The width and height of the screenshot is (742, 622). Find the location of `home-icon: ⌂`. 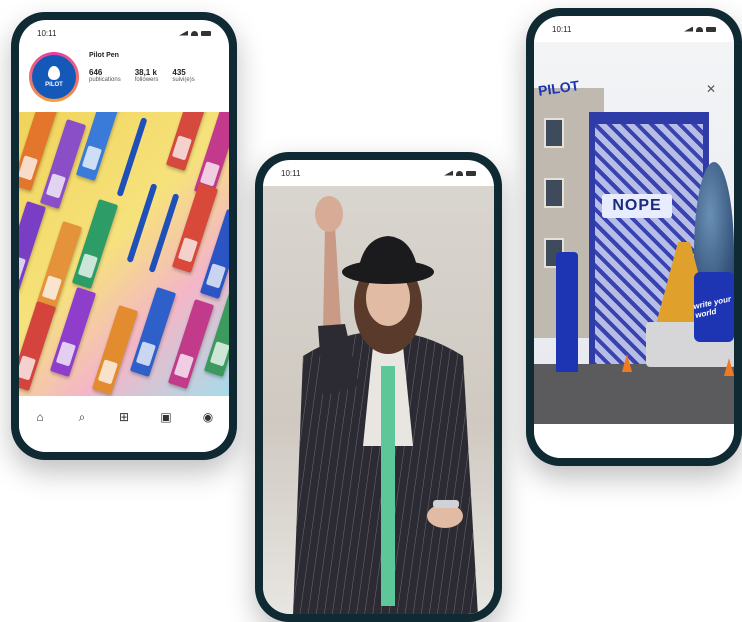

home-icon: ⌂ is located at coordinates (40, 417).